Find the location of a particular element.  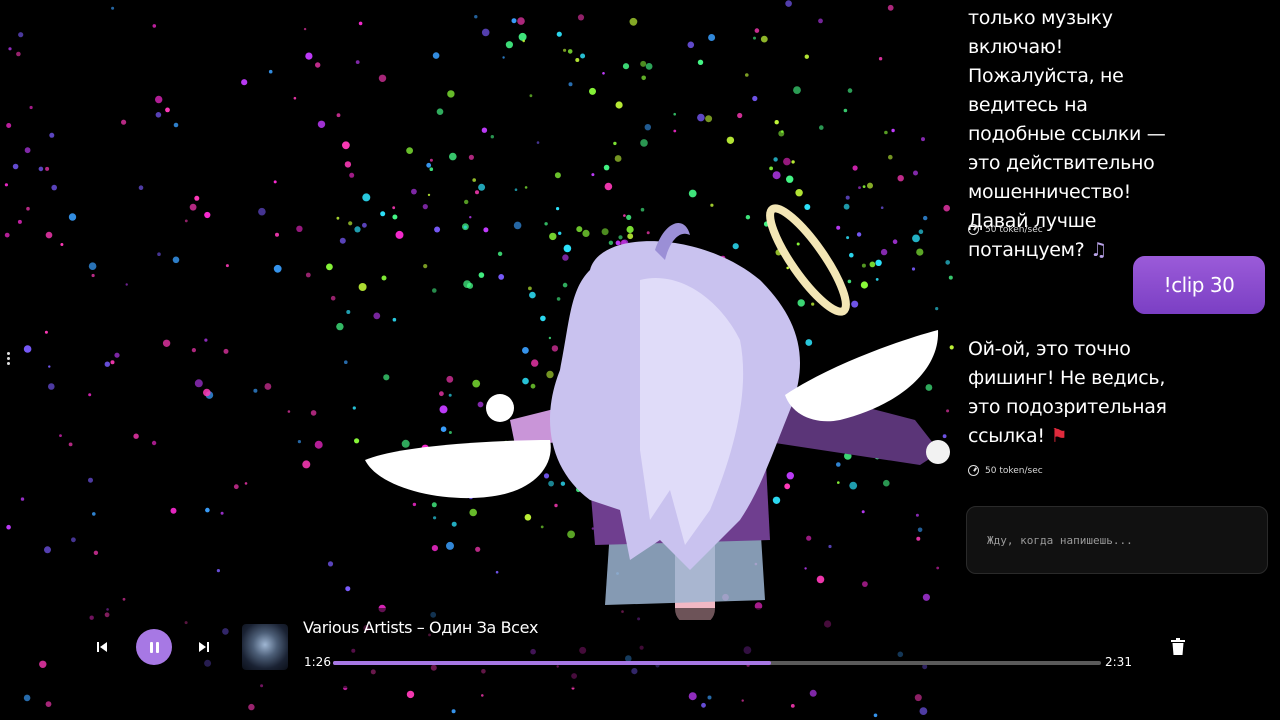

skip-previous-icon is located at coordinates (102, 647).